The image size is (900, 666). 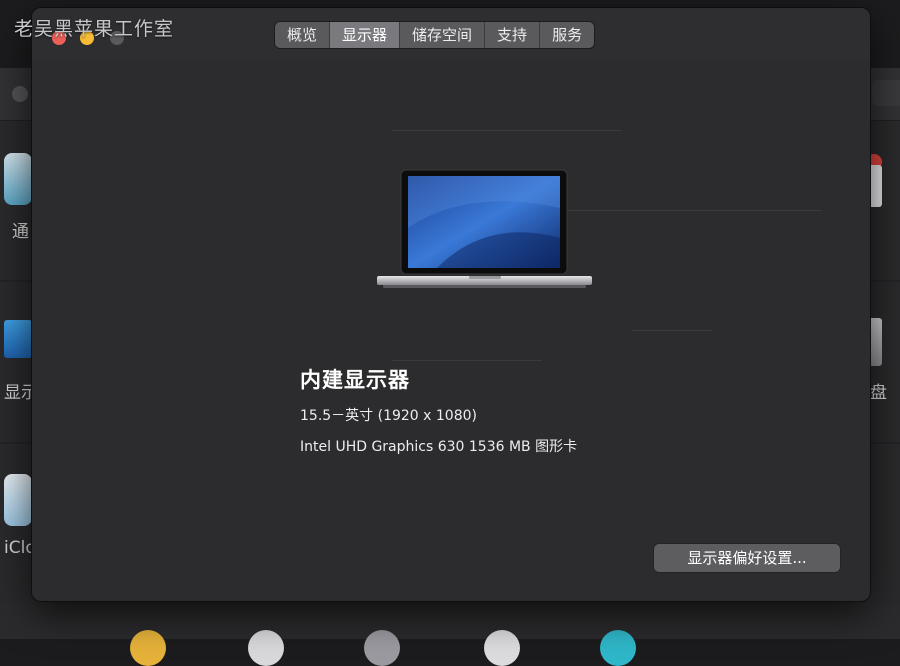 I want to click on graphics-card-info: Intel UHD Graphics 630 1536 MB 图形卡, so click(x=439, y=447).